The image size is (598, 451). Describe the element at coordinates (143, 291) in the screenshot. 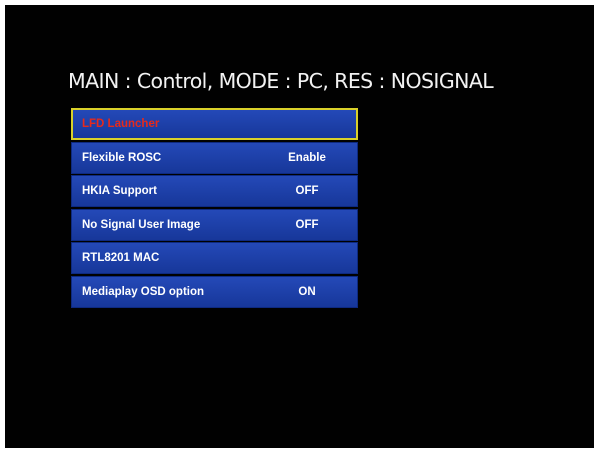

I see `menu-item-label: Mediaplay OSD option` at that location.